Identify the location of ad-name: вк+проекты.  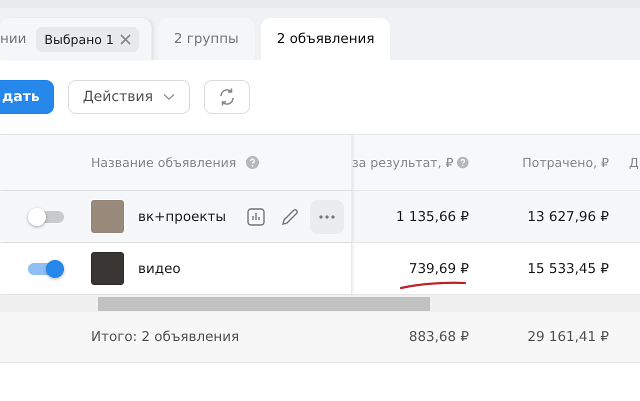
(182, 216).